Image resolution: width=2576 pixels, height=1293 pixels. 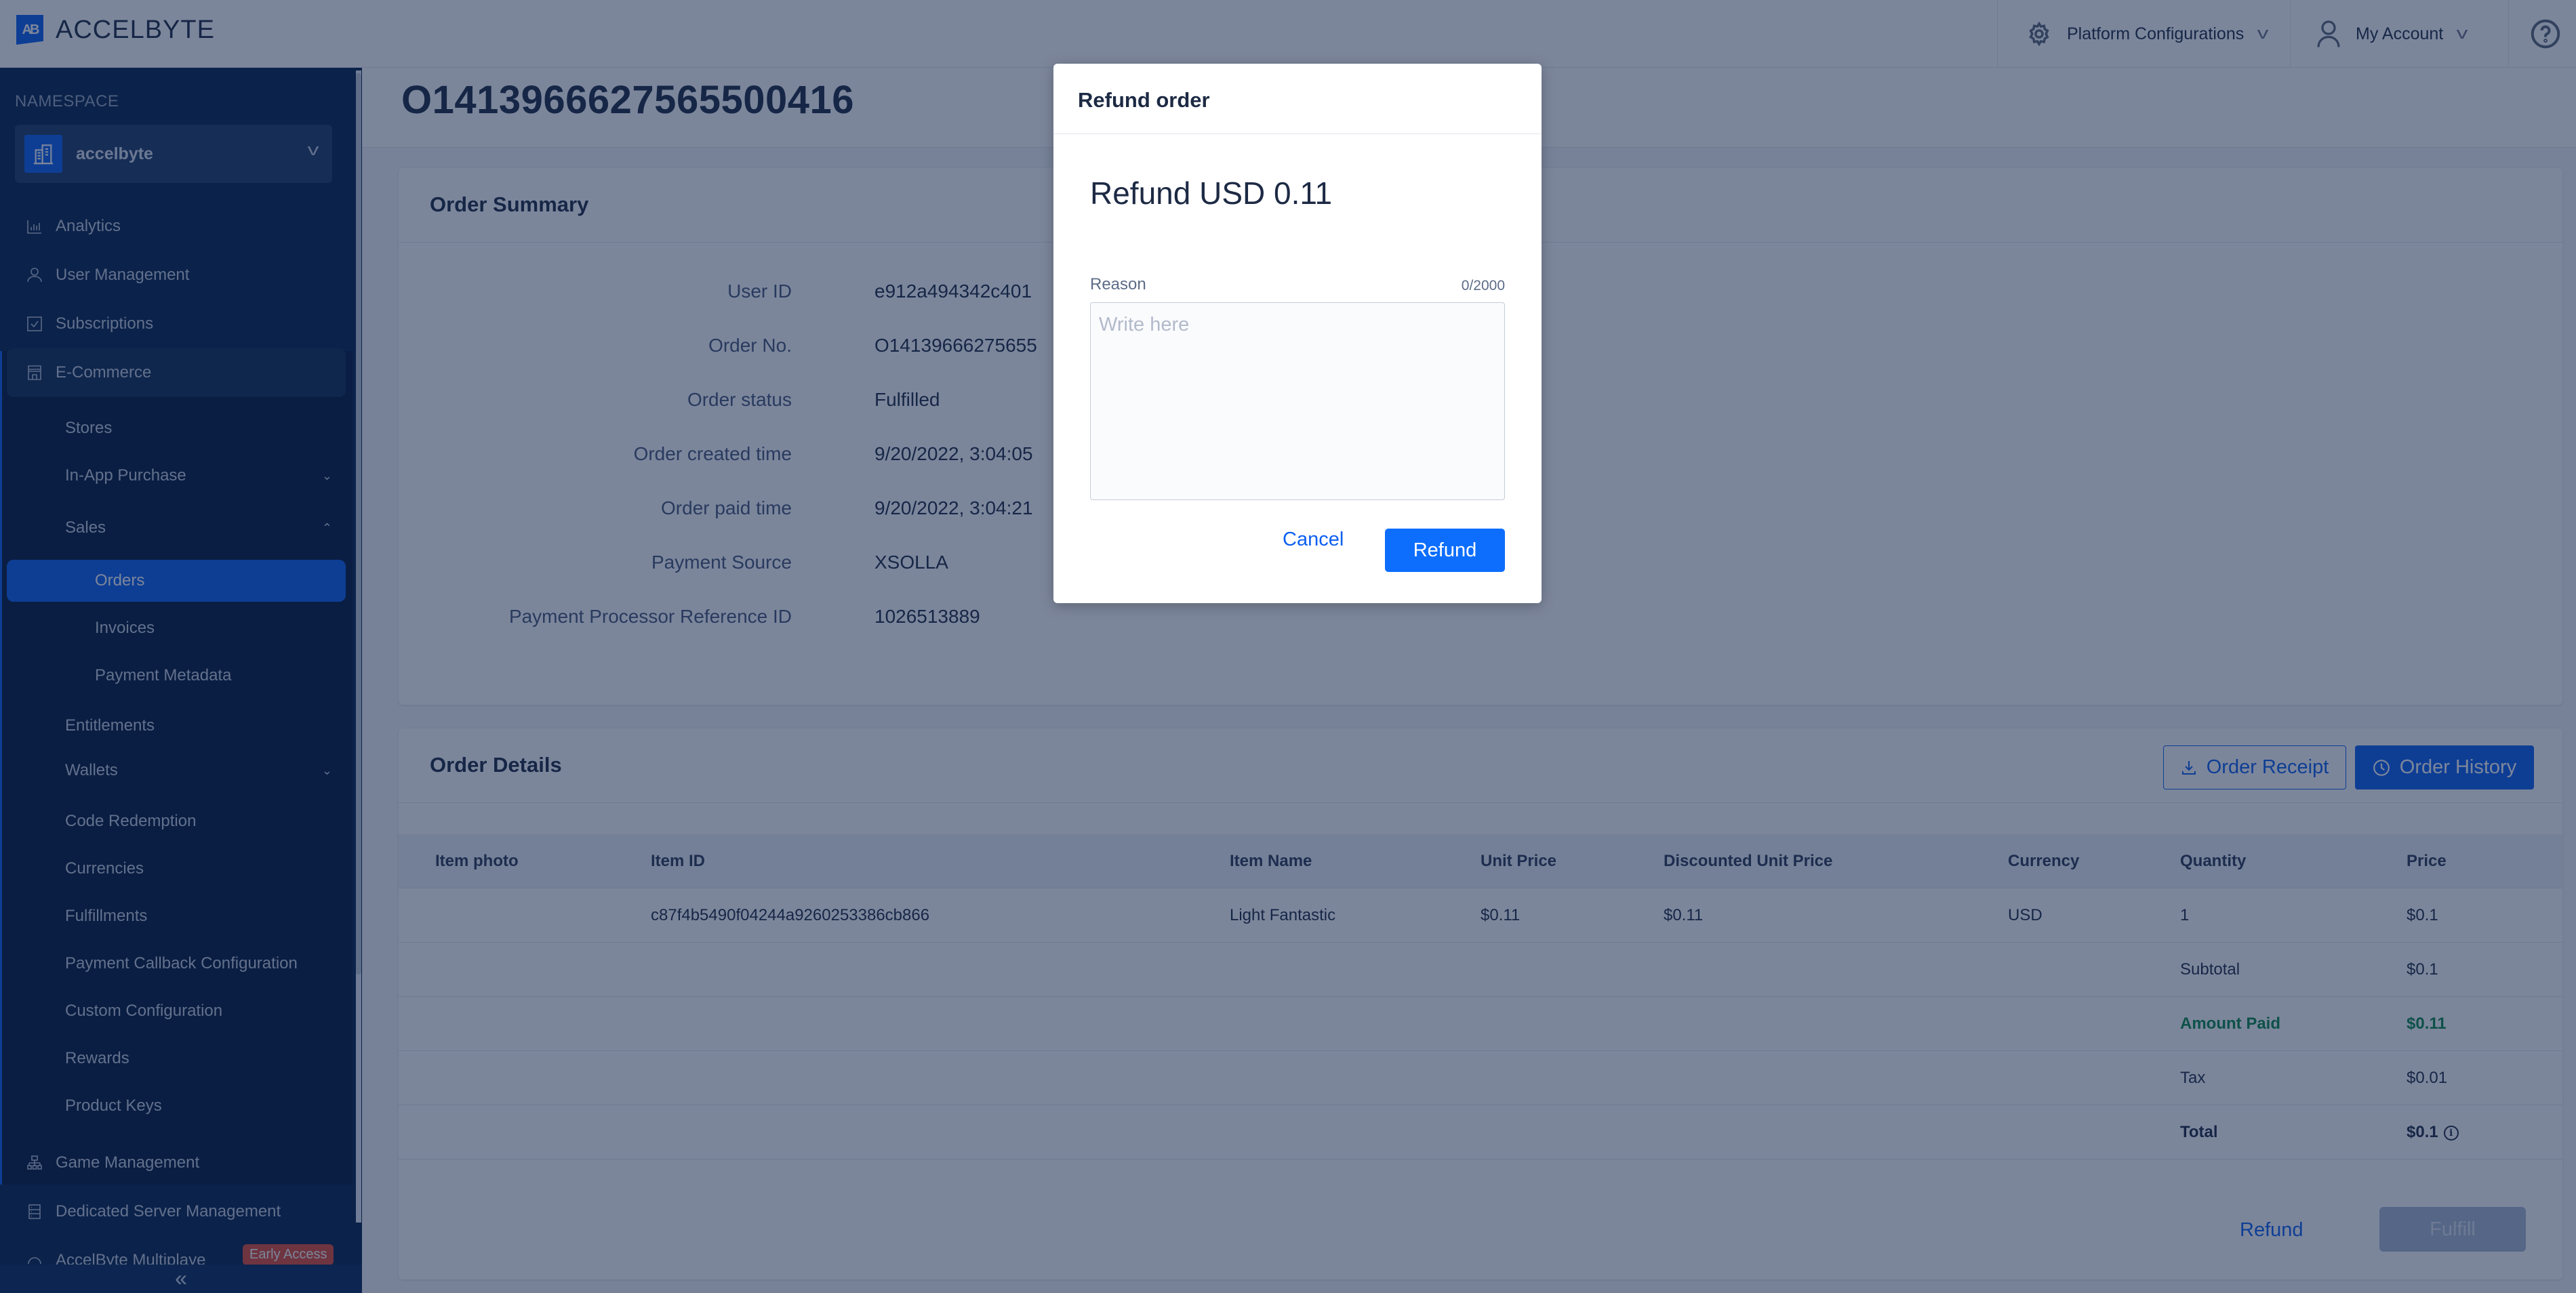 What do you see at coordinates (1118, 284) in the screenshot?
I see `reason-label: Reason` at bounding box center [1118, 284].